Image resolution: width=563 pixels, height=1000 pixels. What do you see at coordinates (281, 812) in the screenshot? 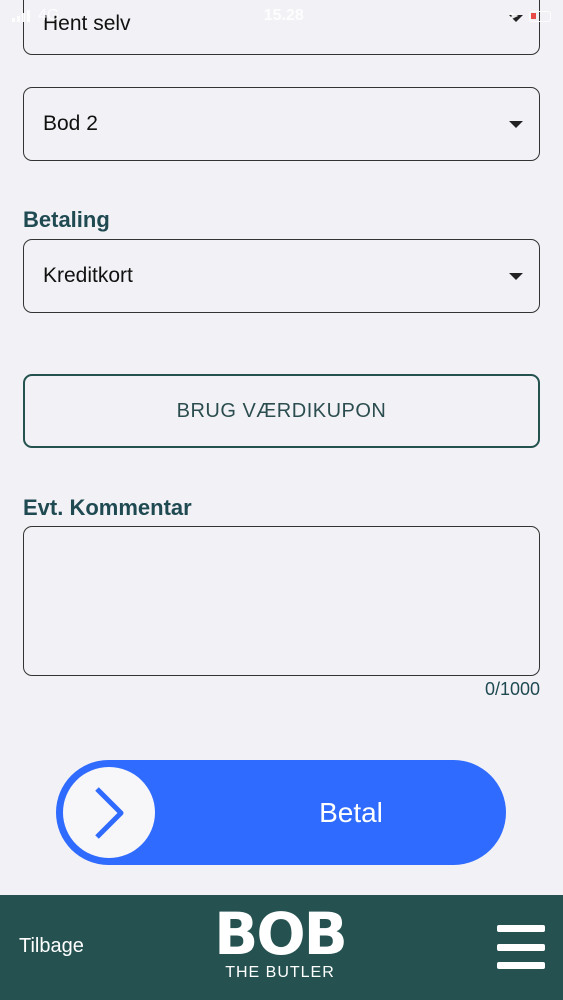
I see `pay-slider: Betal` at bounding box center [281, 812].